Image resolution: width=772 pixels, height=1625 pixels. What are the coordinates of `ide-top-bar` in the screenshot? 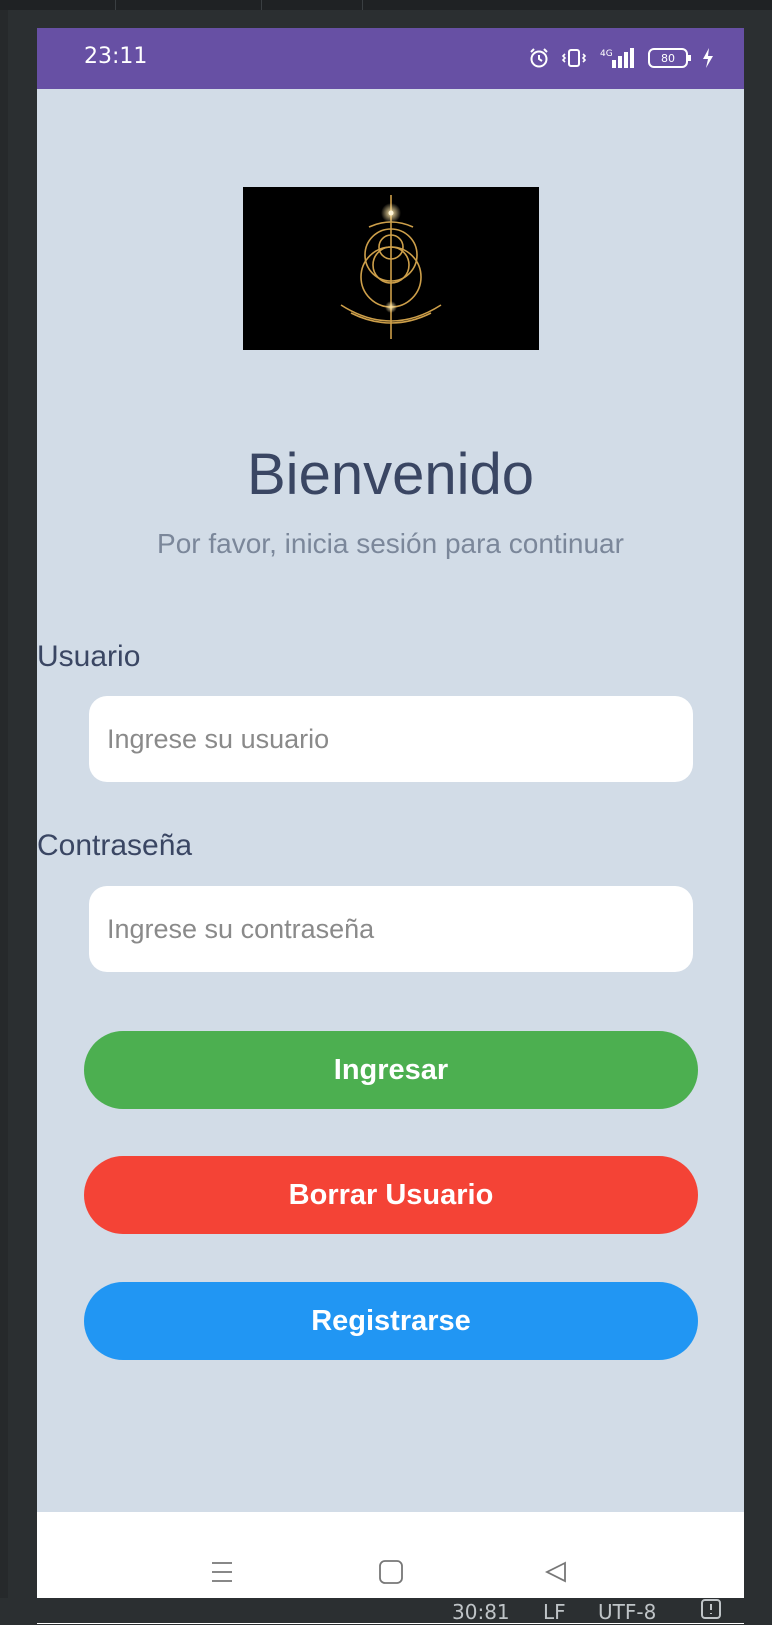 It's located at (386, 5).